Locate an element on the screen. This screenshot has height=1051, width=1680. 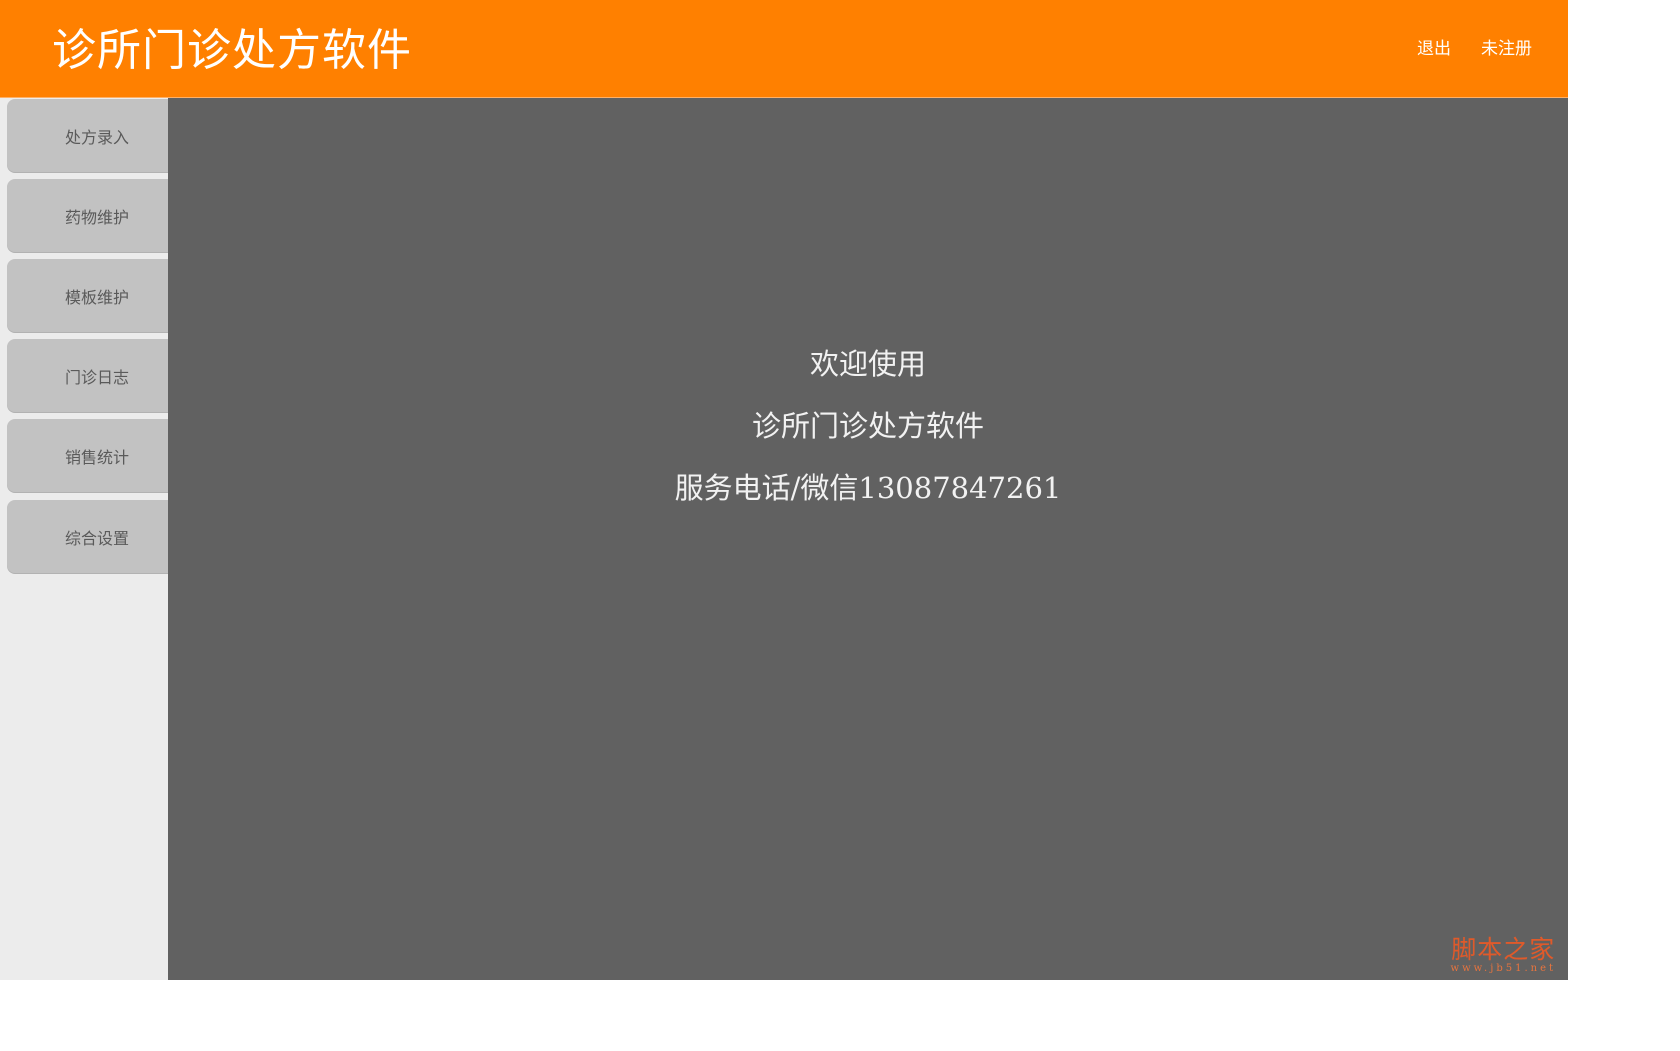
service-contact: 服务电话/微信13087847261 is located at coordinates (868, 488).